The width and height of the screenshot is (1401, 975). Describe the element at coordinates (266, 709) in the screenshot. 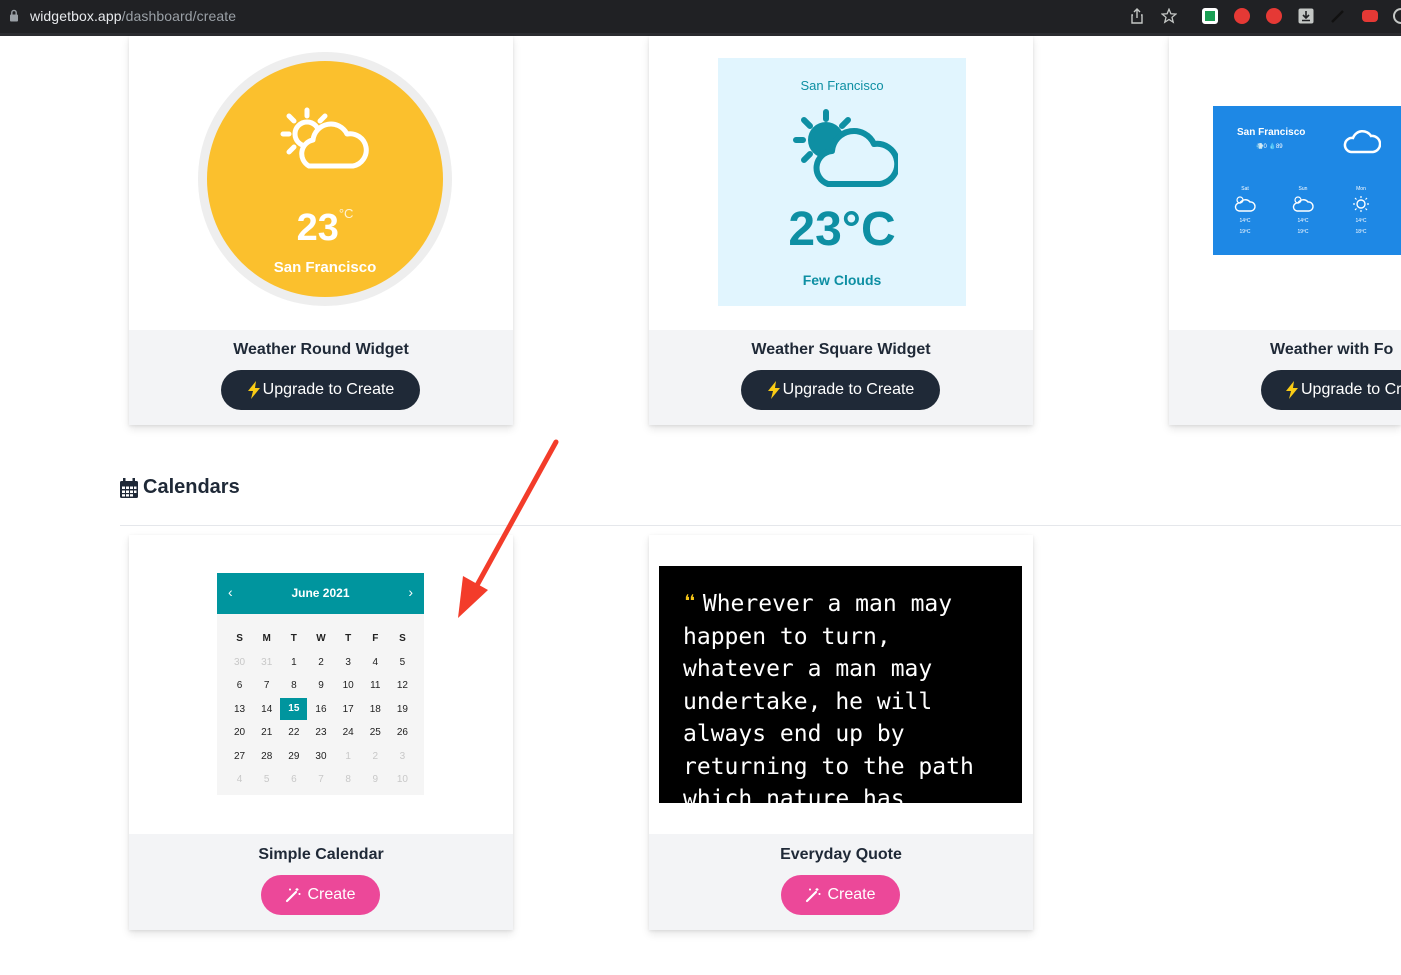

I see `calendar-day: 14` at that location.